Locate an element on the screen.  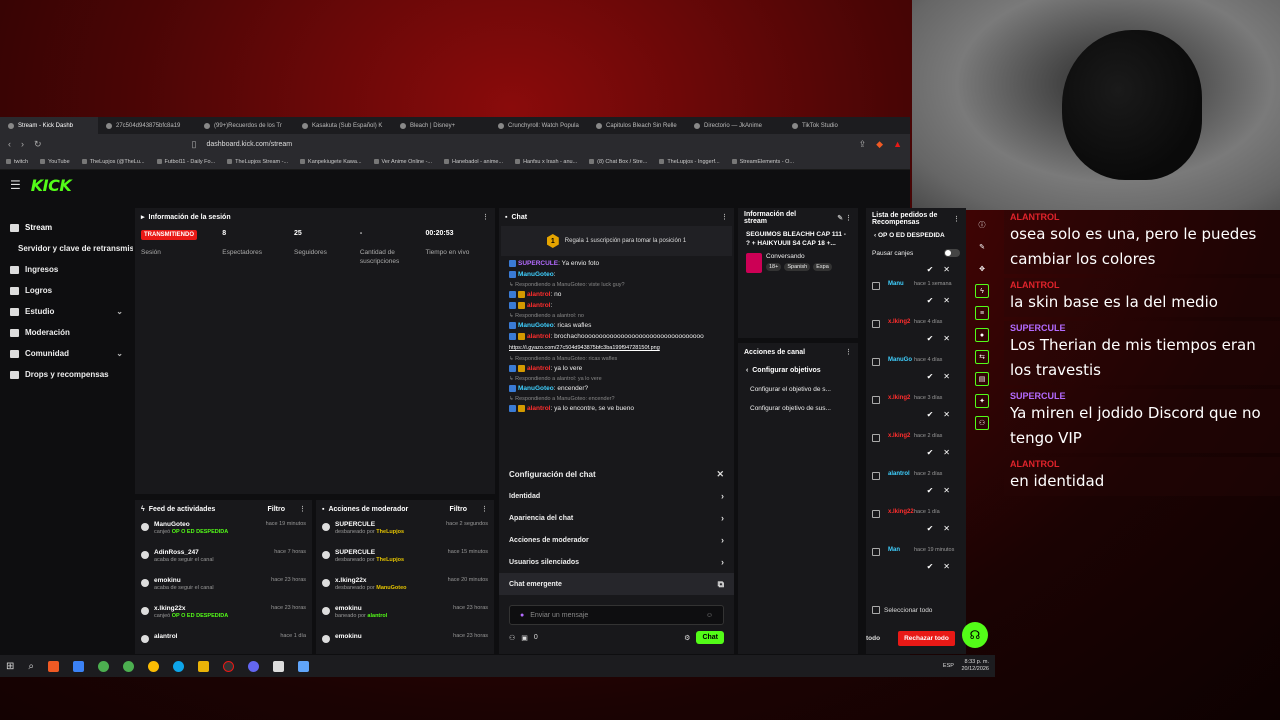
browser-tab: Bleach | Disney+ is located at coordinates (441, 125).